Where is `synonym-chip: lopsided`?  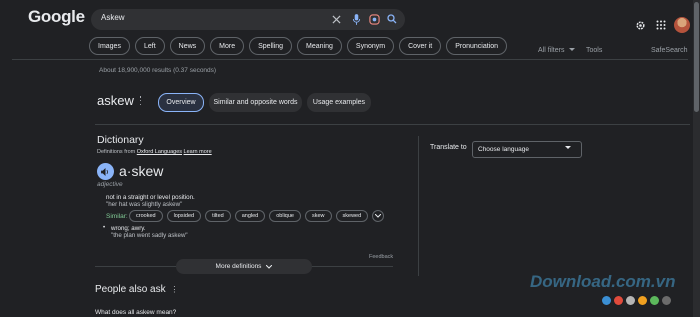
synonym-chip: lopsided is located at coordinates (184, 216).